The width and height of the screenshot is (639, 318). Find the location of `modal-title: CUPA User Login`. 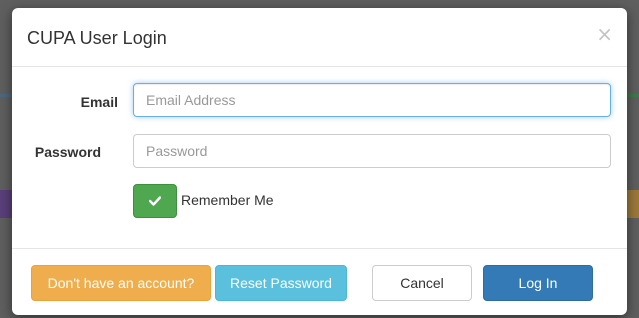

modal-title: CUPA User Login is located at coordinates (97, 38).